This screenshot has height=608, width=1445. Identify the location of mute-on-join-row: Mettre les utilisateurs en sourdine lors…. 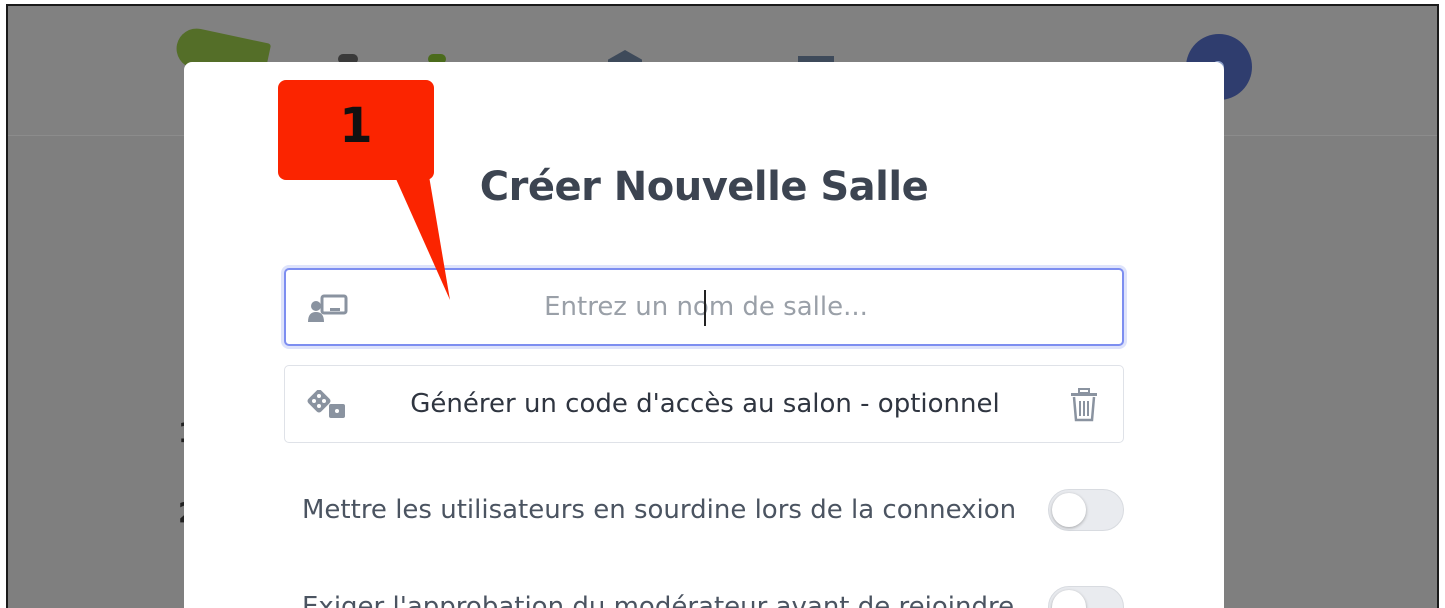
(713, 510).